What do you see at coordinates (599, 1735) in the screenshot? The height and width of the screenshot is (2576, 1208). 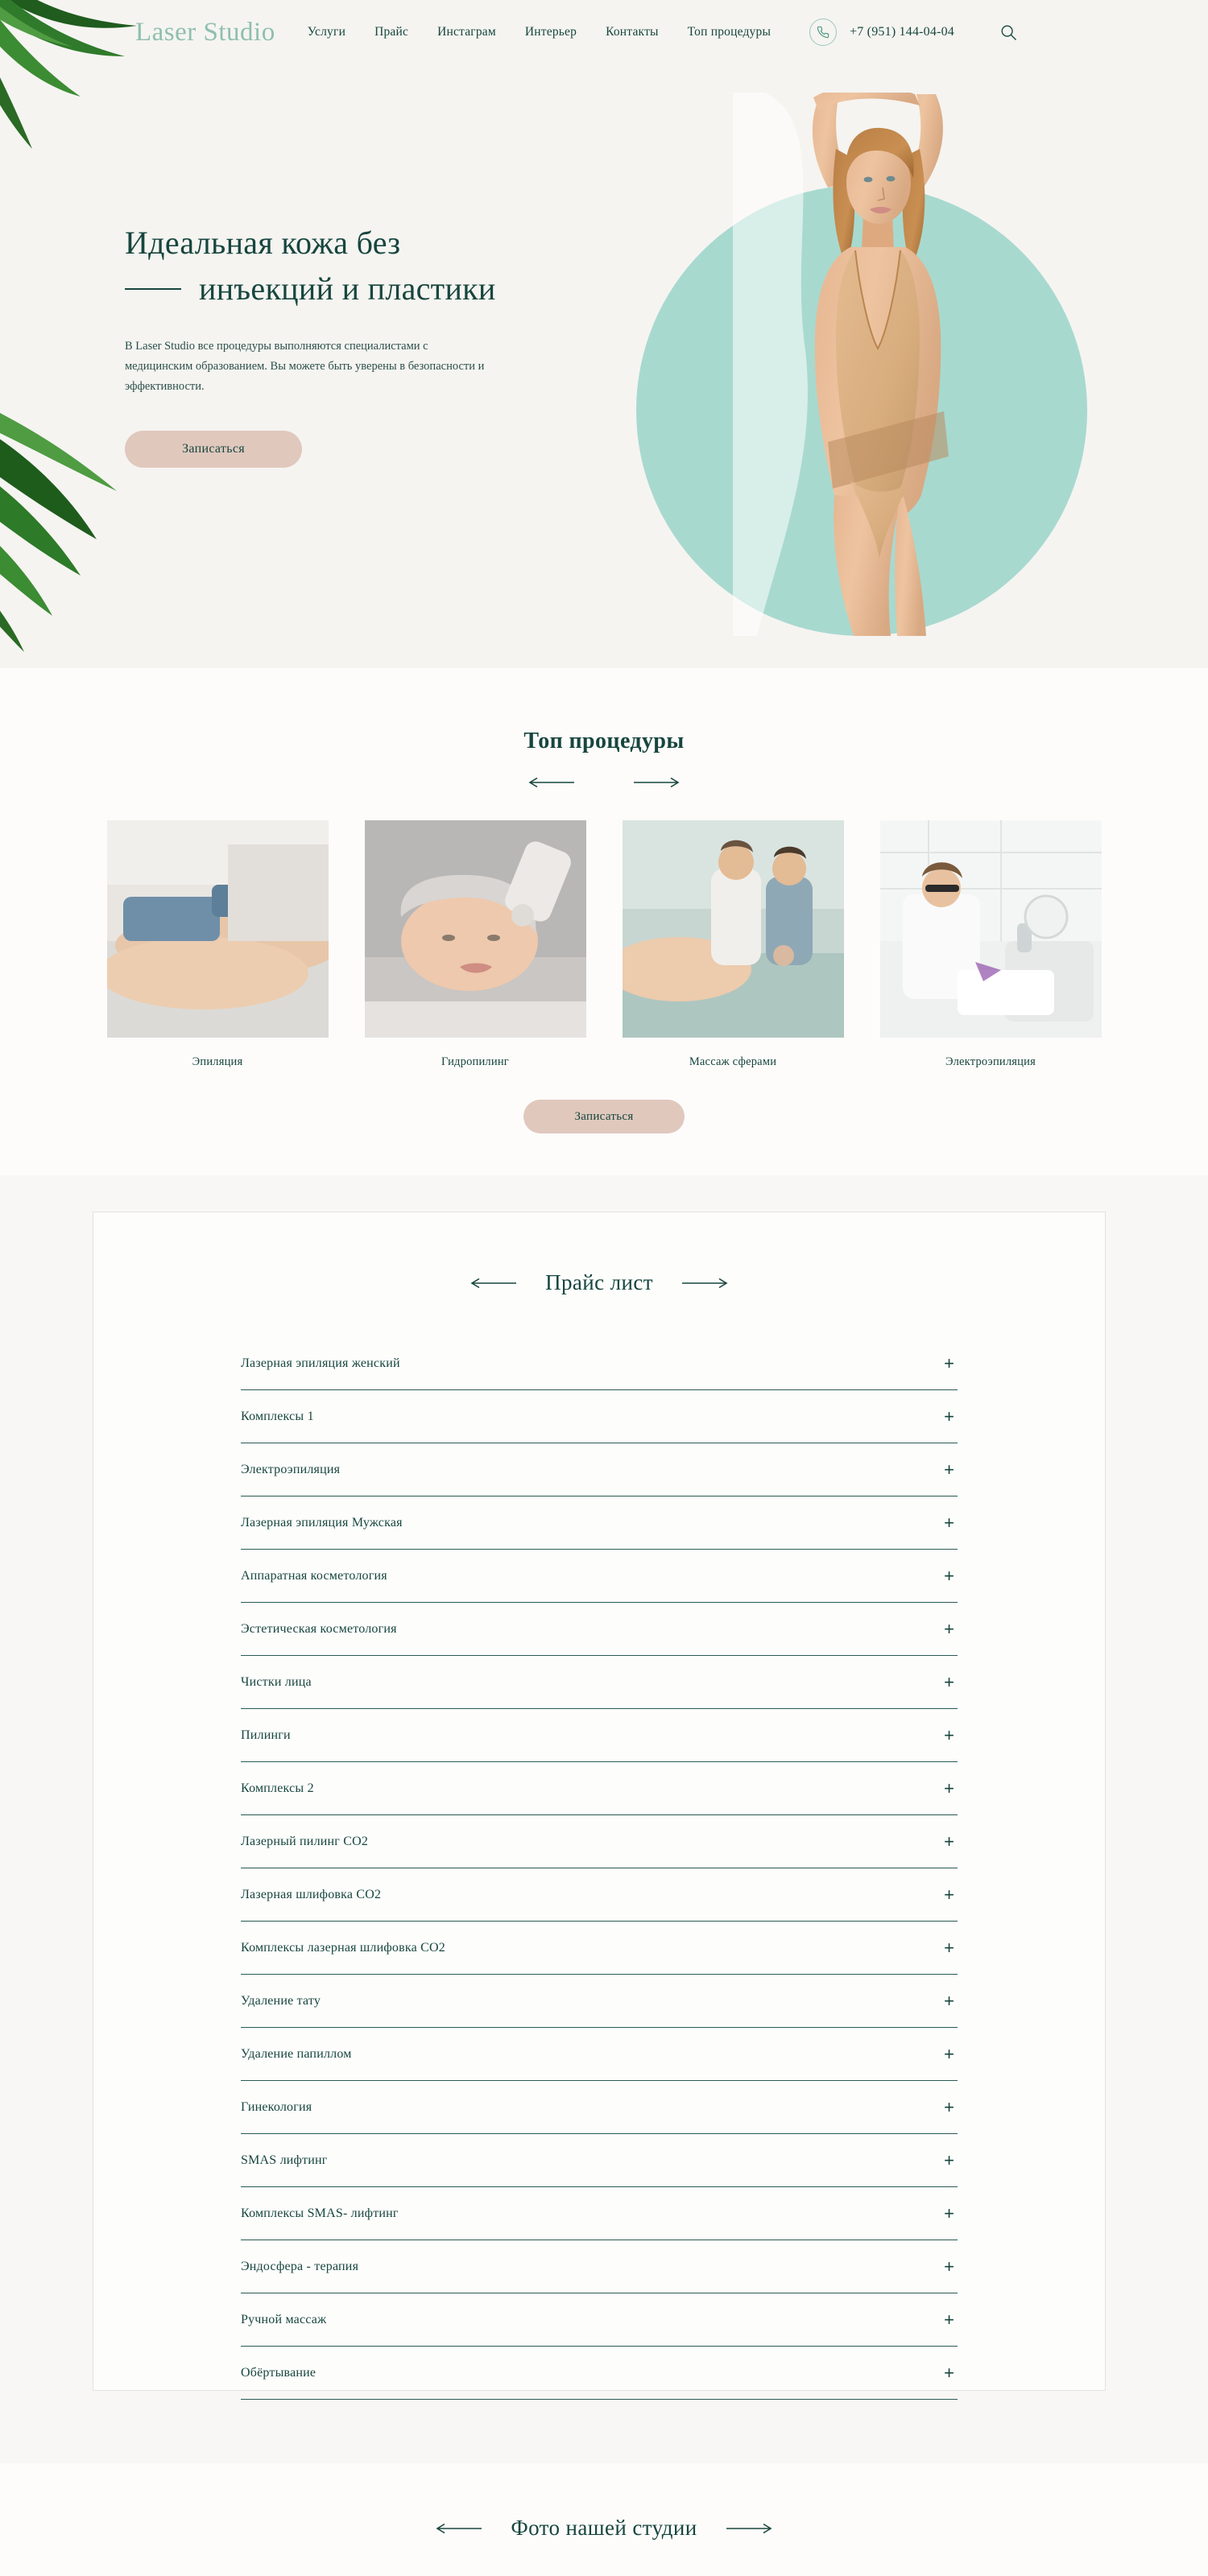 I see `price-accordion-item: Пилинги +` at bounding box center [599, 1735].